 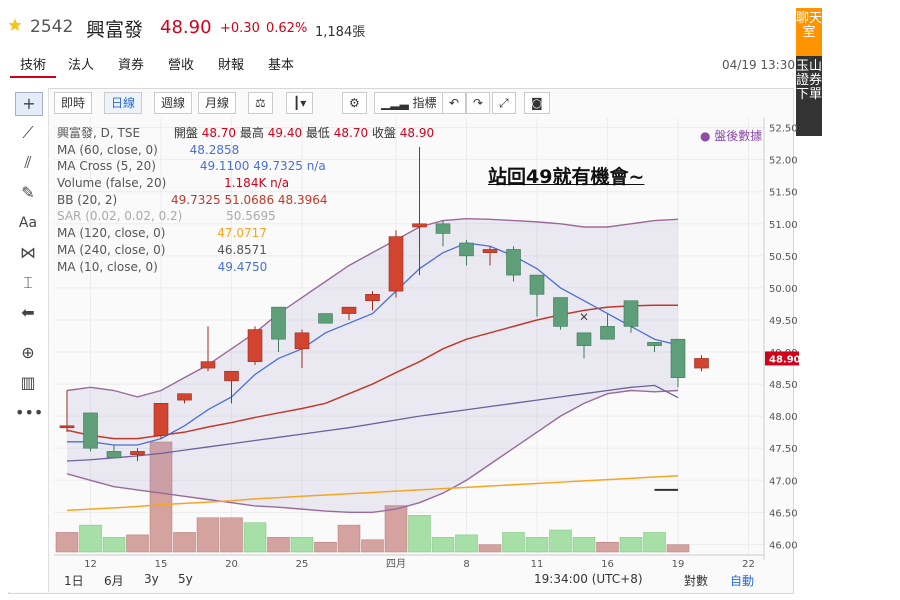 I want to click on tab-institutional: 法人, so click(x=81, y=63).